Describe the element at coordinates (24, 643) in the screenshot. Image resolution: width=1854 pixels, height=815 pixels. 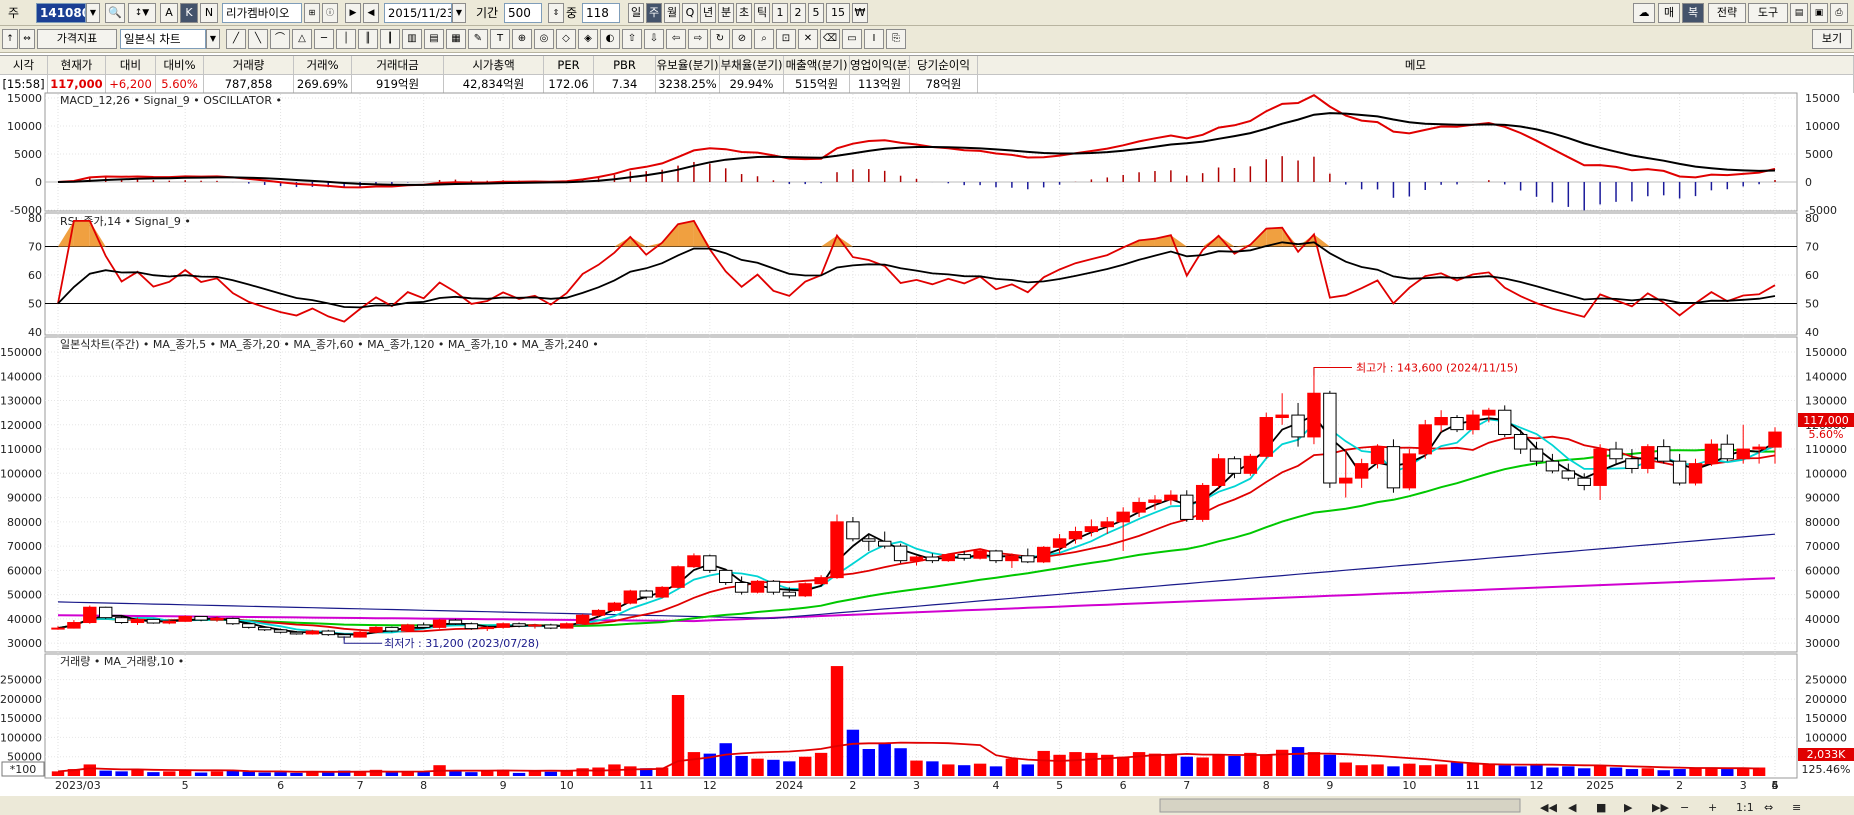
I see `y-tick-left: 30000` at that location.